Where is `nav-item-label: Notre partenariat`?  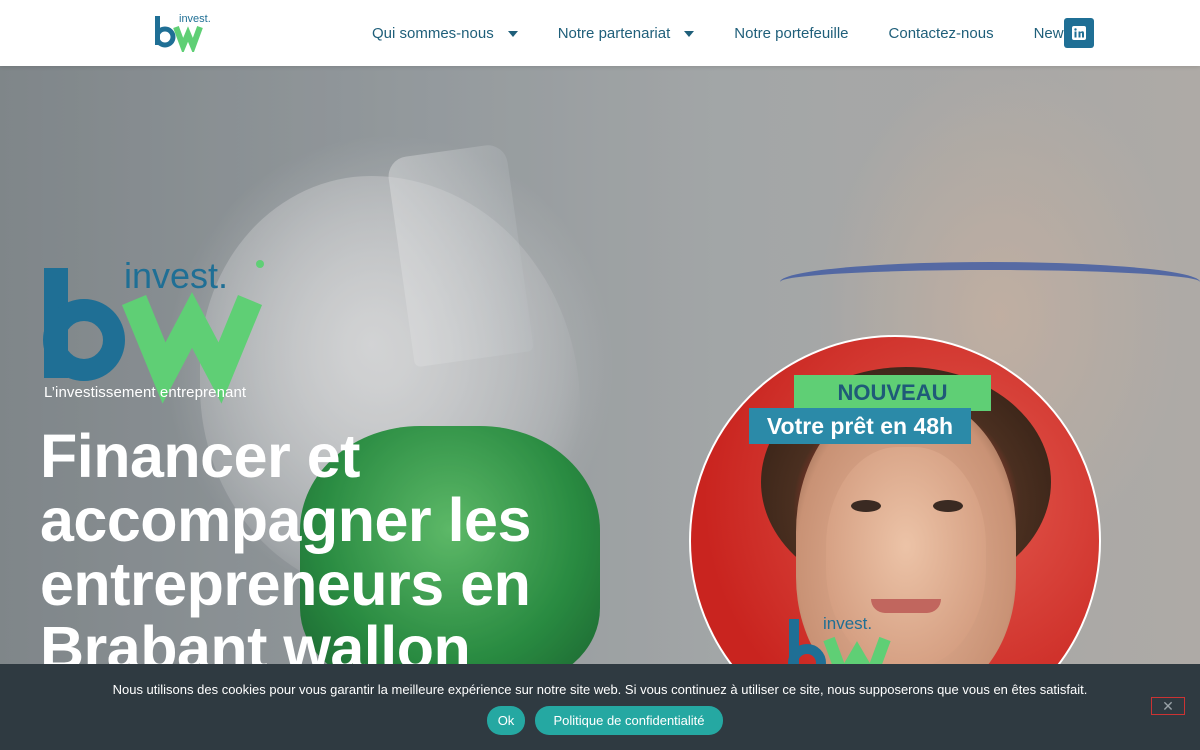
nav-item-label: Notre partenariat is located at coordinates (614, 33).